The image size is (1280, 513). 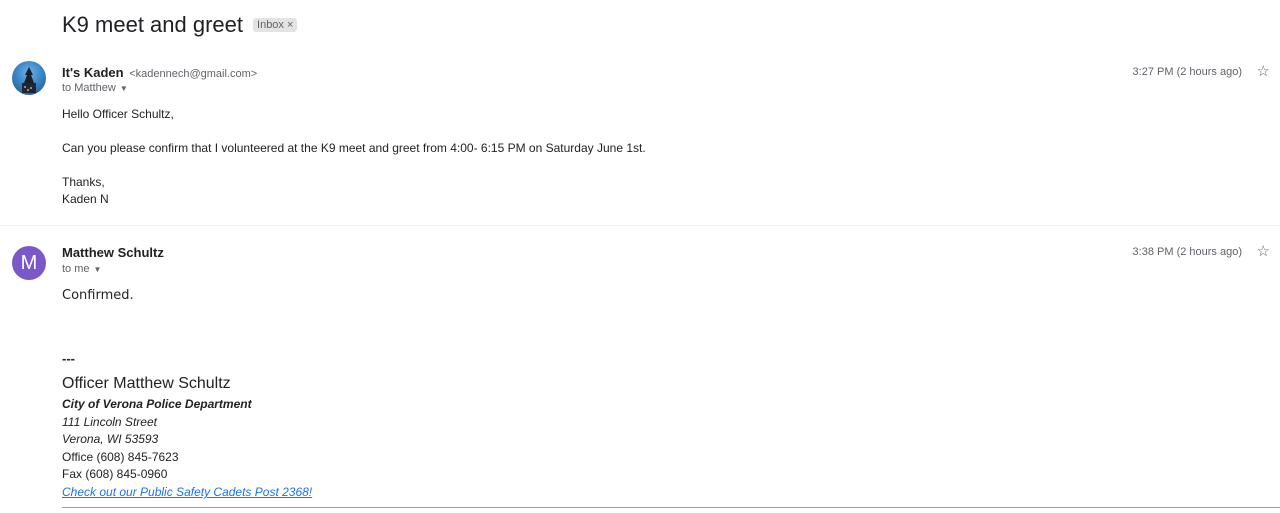 I want to click on body-signoff: Kaden N, so click(x=85, y=199).